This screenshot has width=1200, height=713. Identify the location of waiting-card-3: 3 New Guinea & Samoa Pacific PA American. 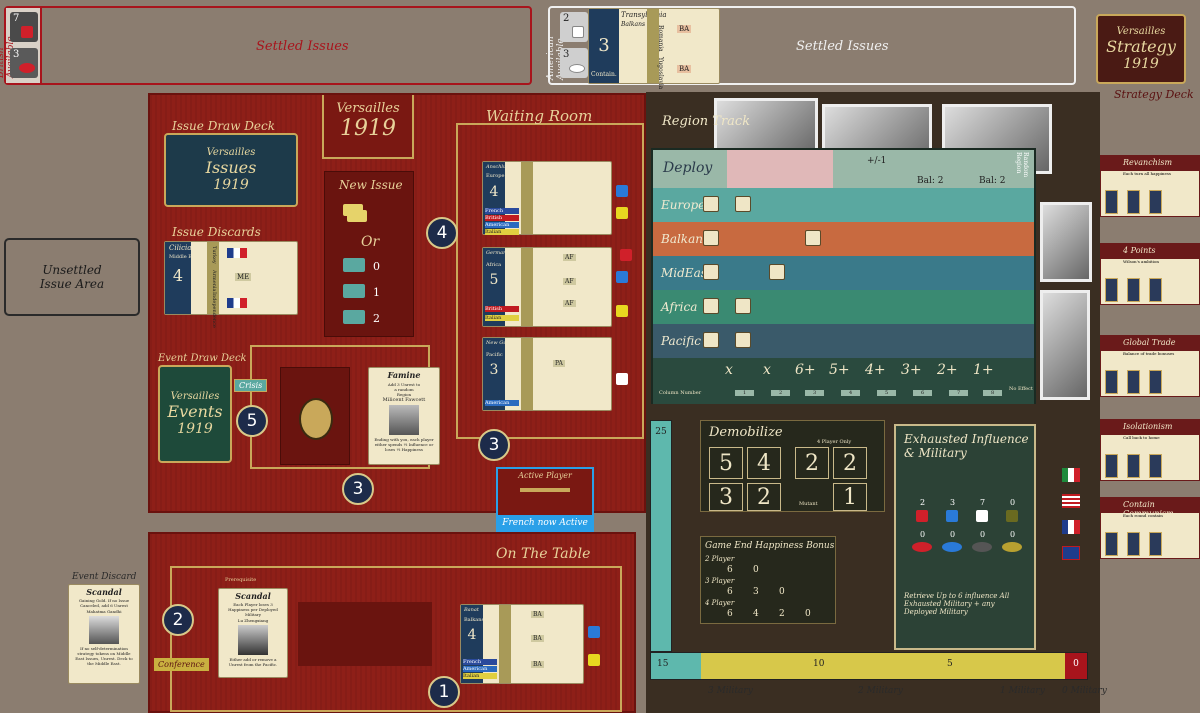
(547, 374).